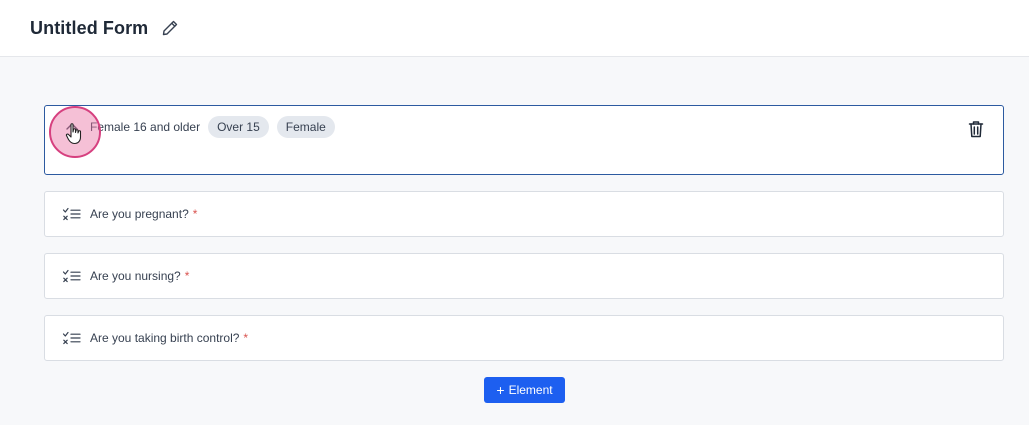 This screenshot has height=425, width=1029. What do you see at coordinates (145, 127) in the screenshot?
I see `condition-label: Female 16 and older` at bounding box center [145, 127].